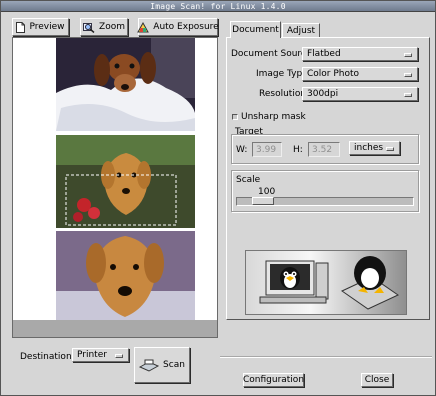 The height and width of the screenshot is (396, 436). What do you see at coordinates (242, 150) in the screenshot?
I see `target-width-label: W:` at bounding box center [242, 150].